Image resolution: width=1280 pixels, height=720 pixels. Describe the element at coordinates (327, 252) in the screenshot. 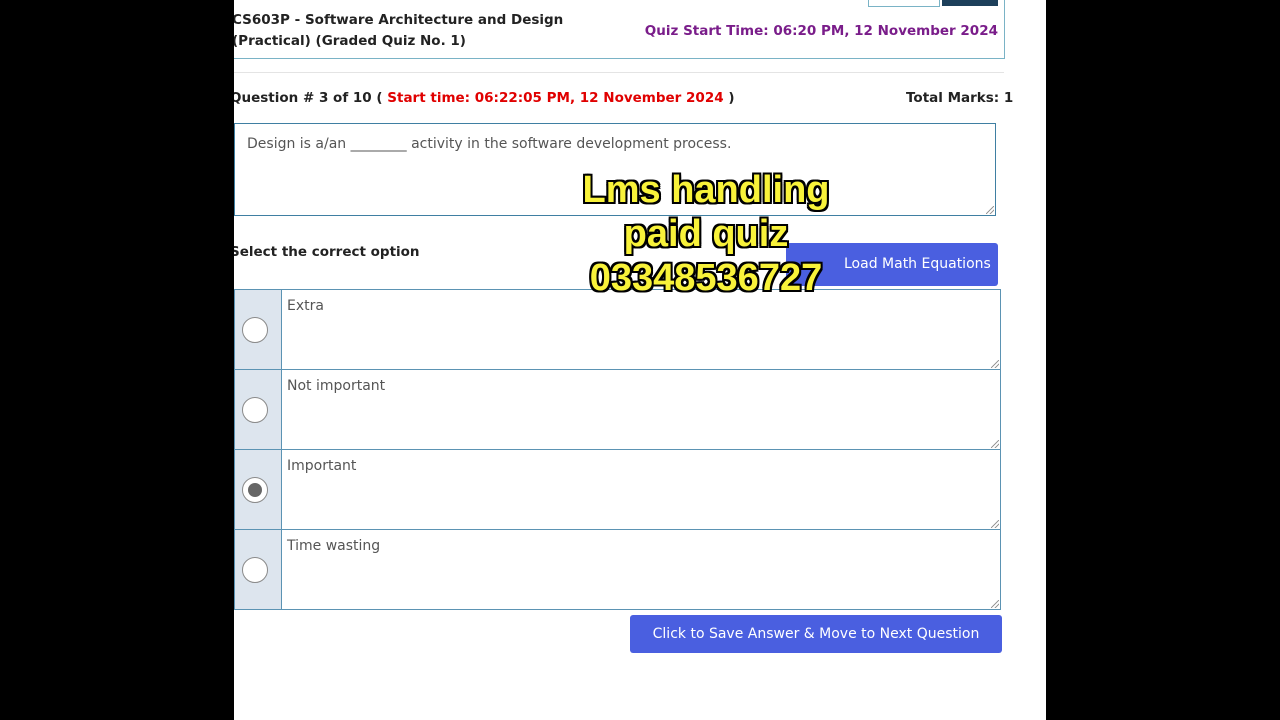

I see `select-option-label: Select the correct option` at that location.